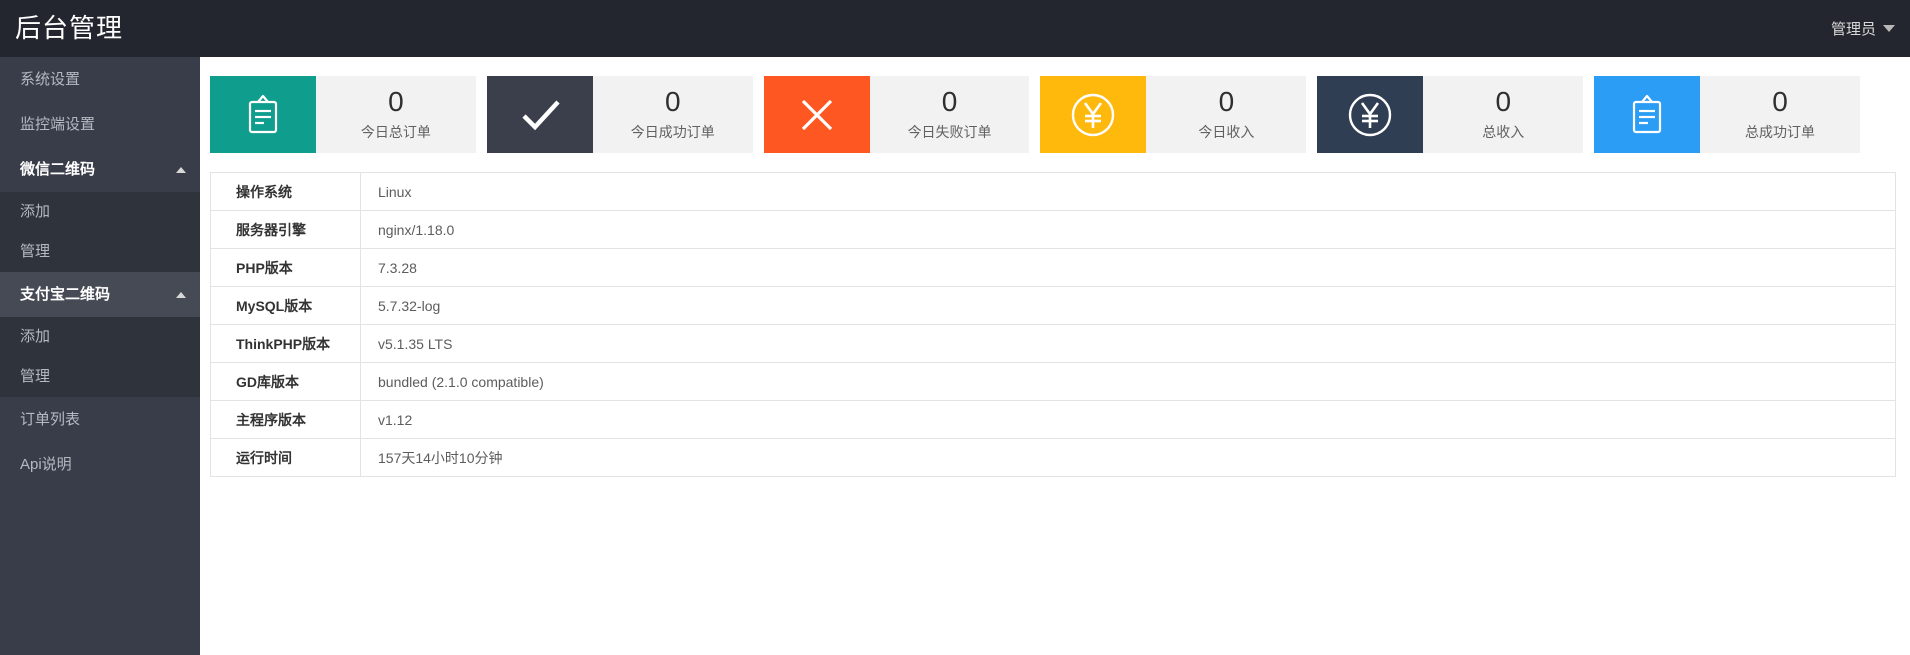 Image resolution: width=1910 pixels, height=655 pixels. What do you see at coordinates (285, 305) in the screenshot?
I see `spec-label: MySQL版本` at bounding box center [285, 305].